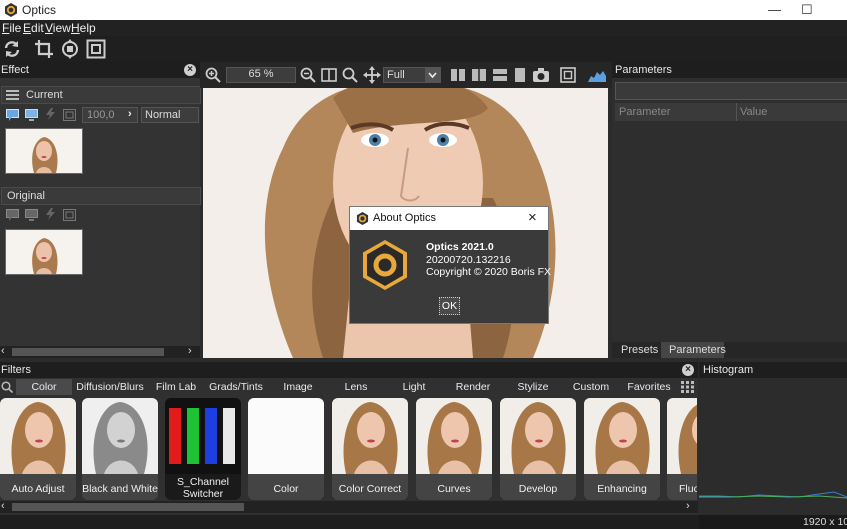  I want to click on menu-help: Help, so click(83, 28).